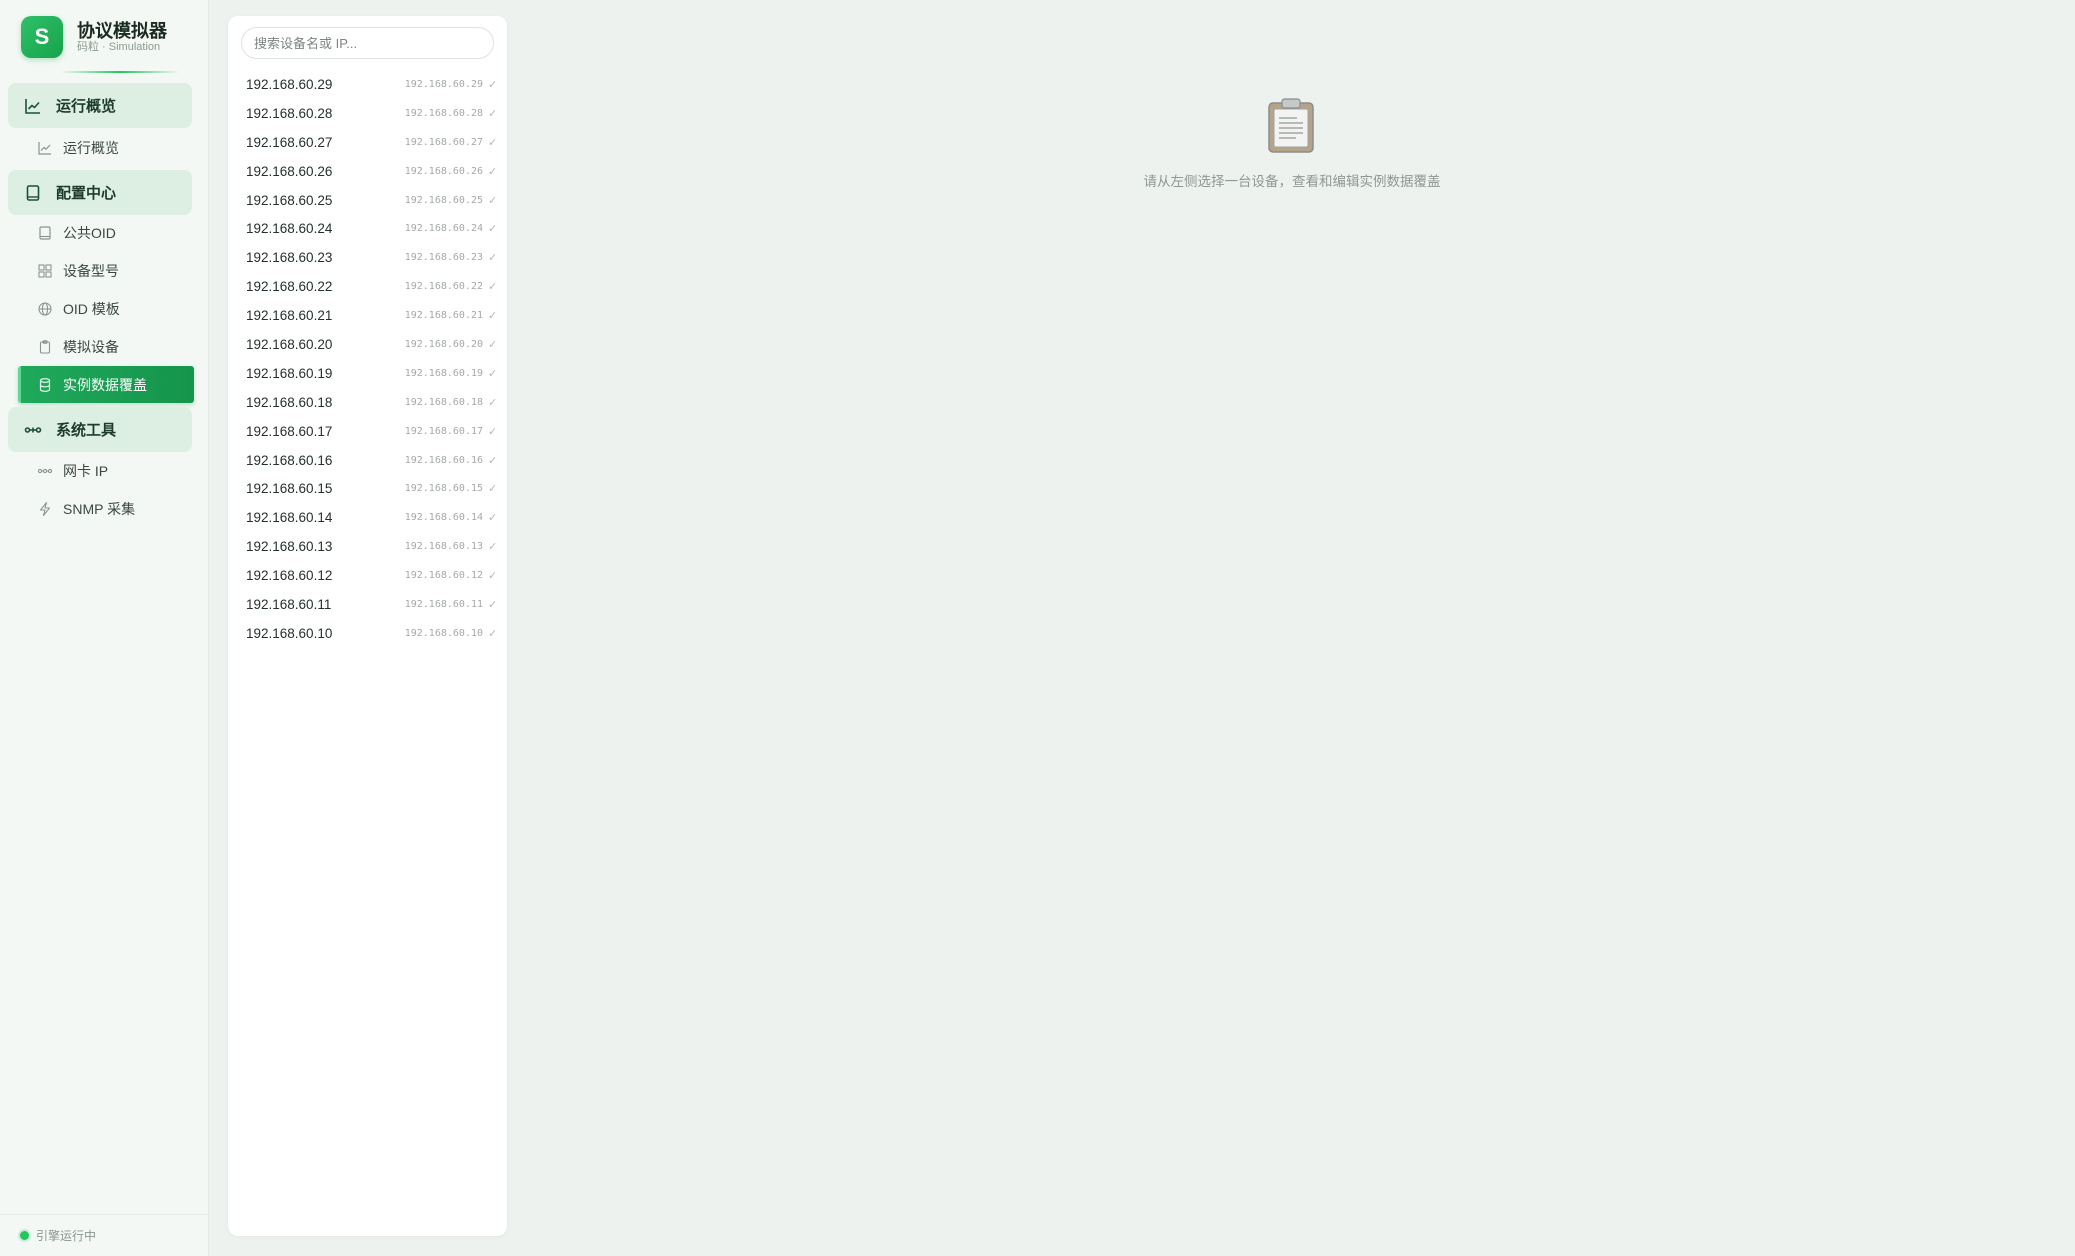  What do you see at coordinates (45, 384) in the screenshot?
I see `database-icon` at bounding box center [45, 384].